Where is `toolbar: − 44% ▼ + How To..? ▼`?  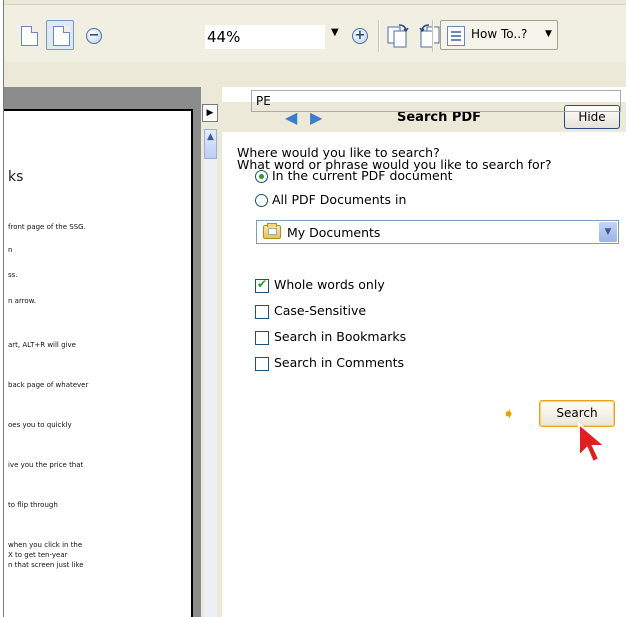 toolbar: − 44% ▼ + How To..? ▼ is located at coordinates (315, 31).